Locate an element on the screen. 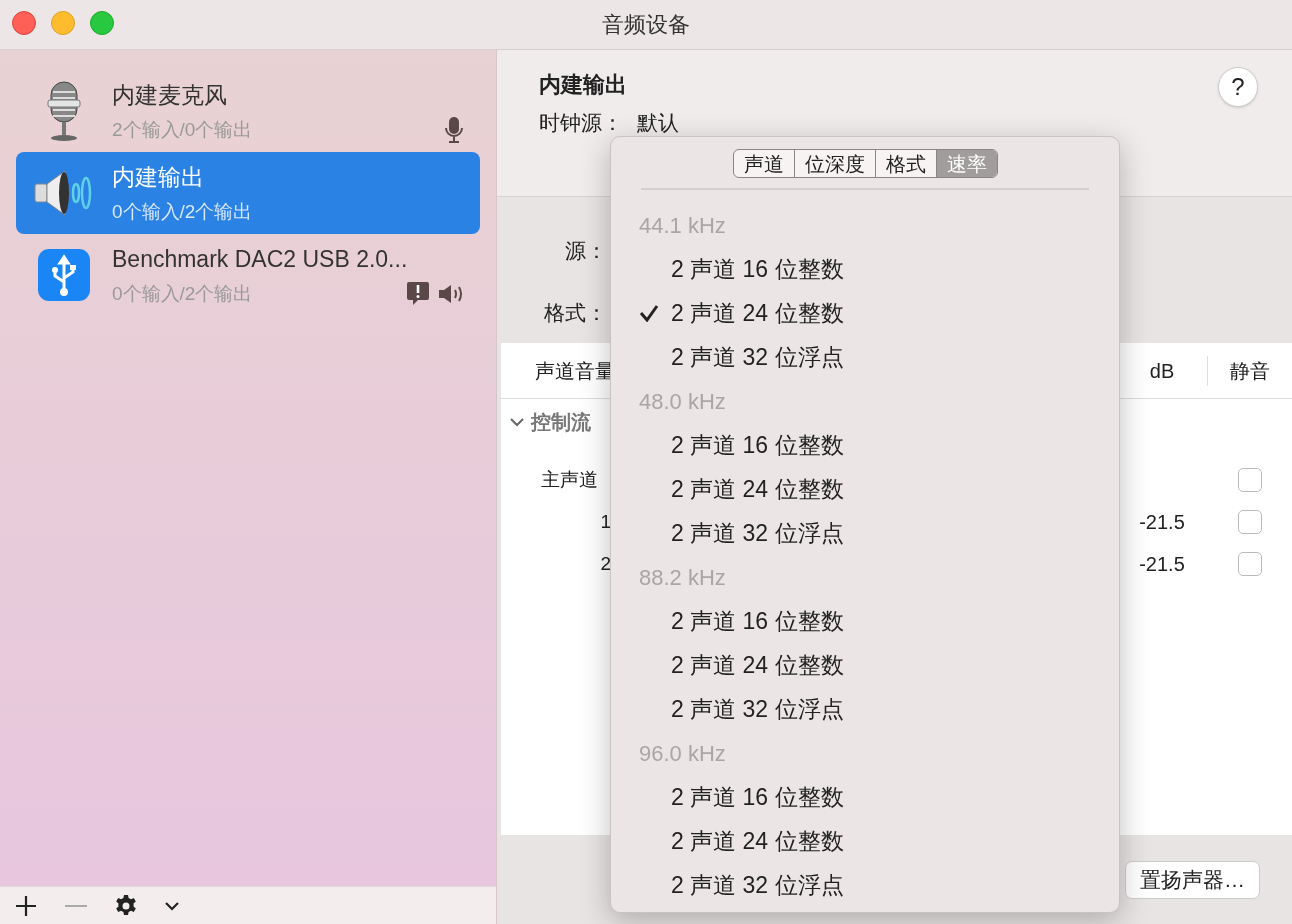 This screenshot has height=924, width=1292. add-icon is located at coordinates (26, 905).